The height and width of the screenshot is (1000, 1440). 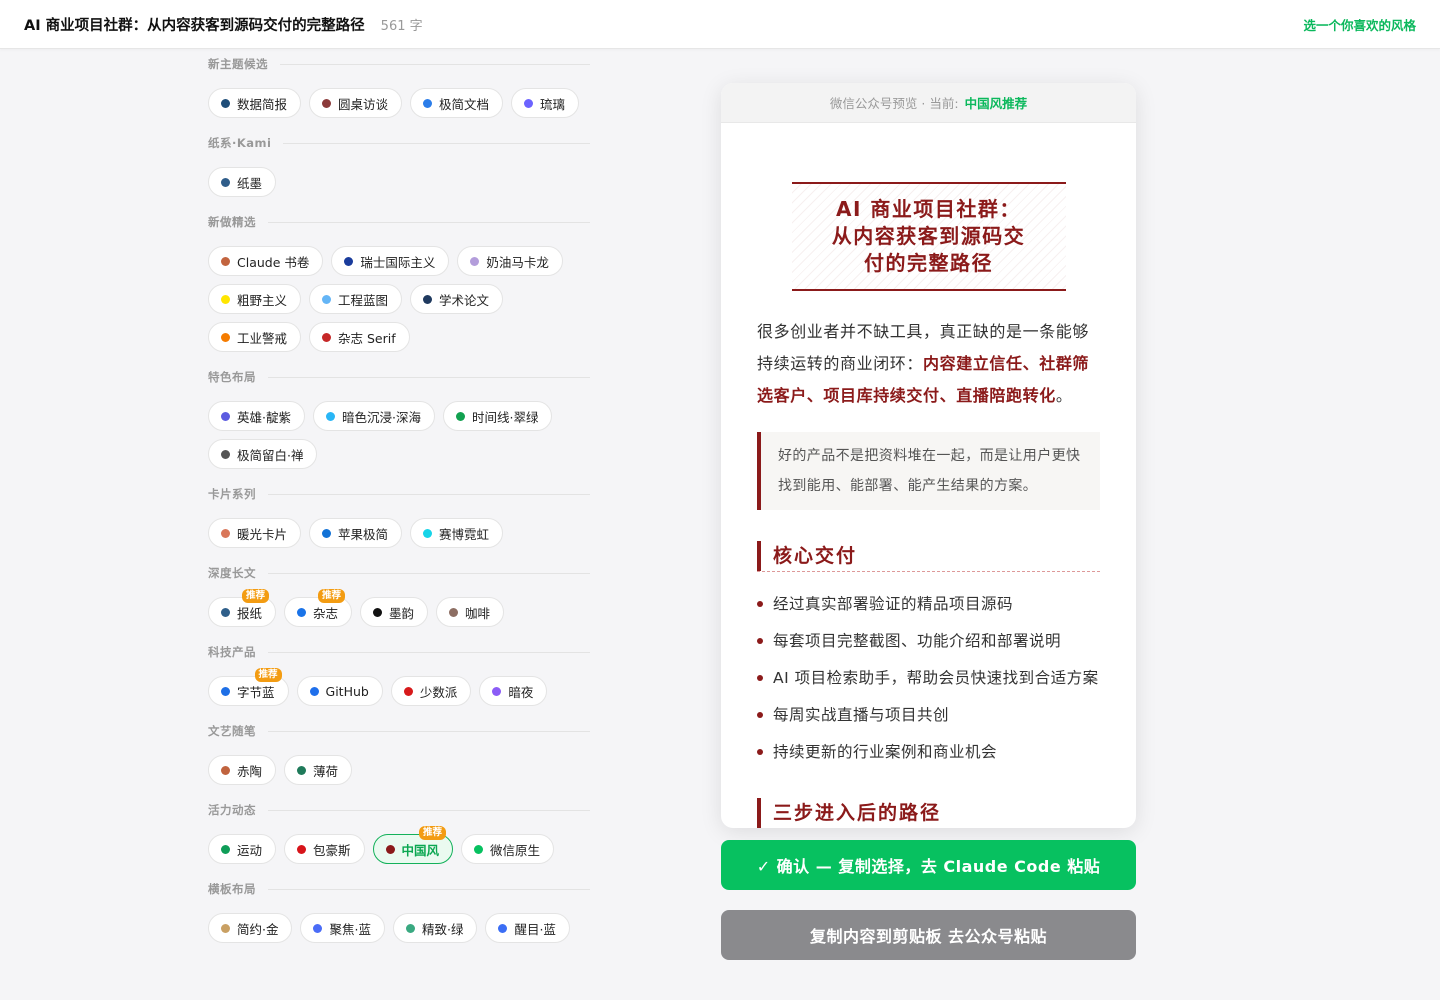 What do you see at coordinates (270, 455) in the screenshot?
I see `theme-chip-label: 极简留白·禅` at bounding box center [270, 455].